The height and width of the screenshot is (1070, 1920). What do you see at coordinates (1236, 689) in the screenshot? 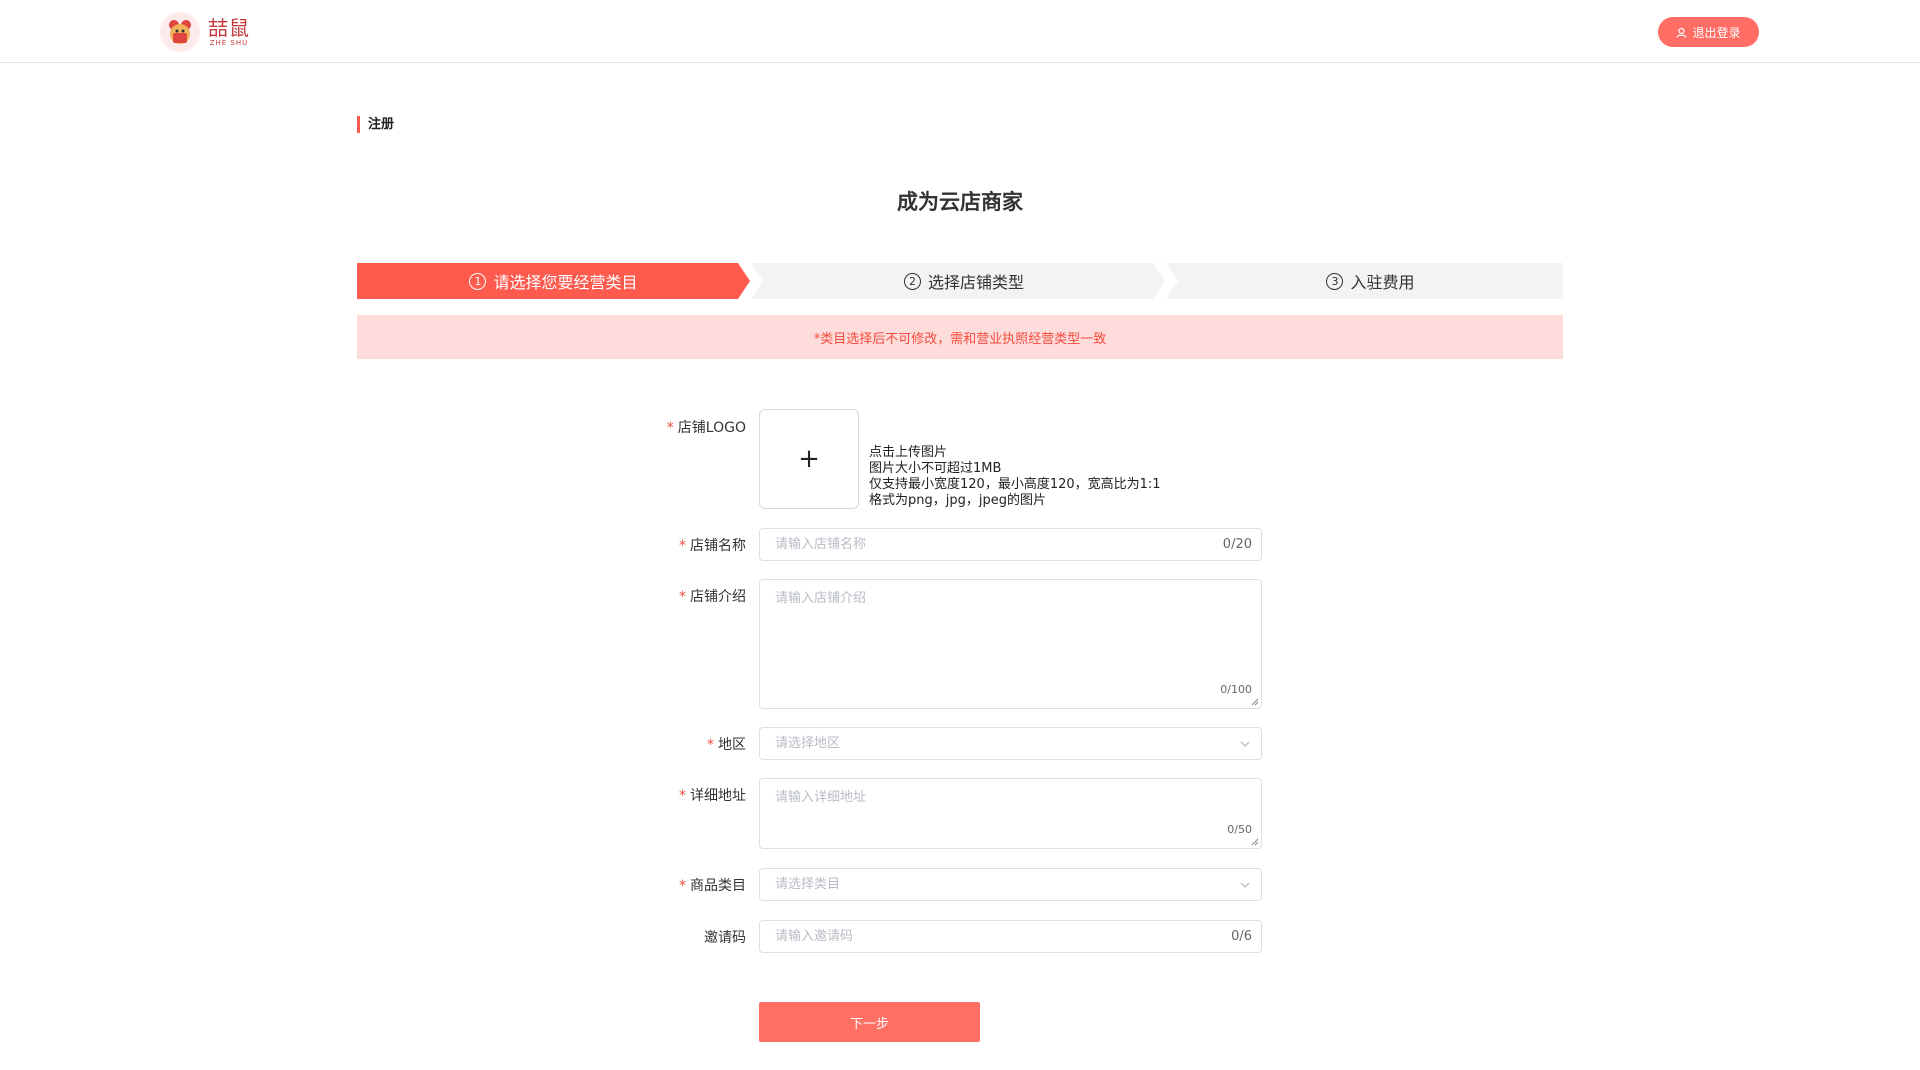
I see `shop-intro-count: 0/100` at bounding box center [1236, 689].